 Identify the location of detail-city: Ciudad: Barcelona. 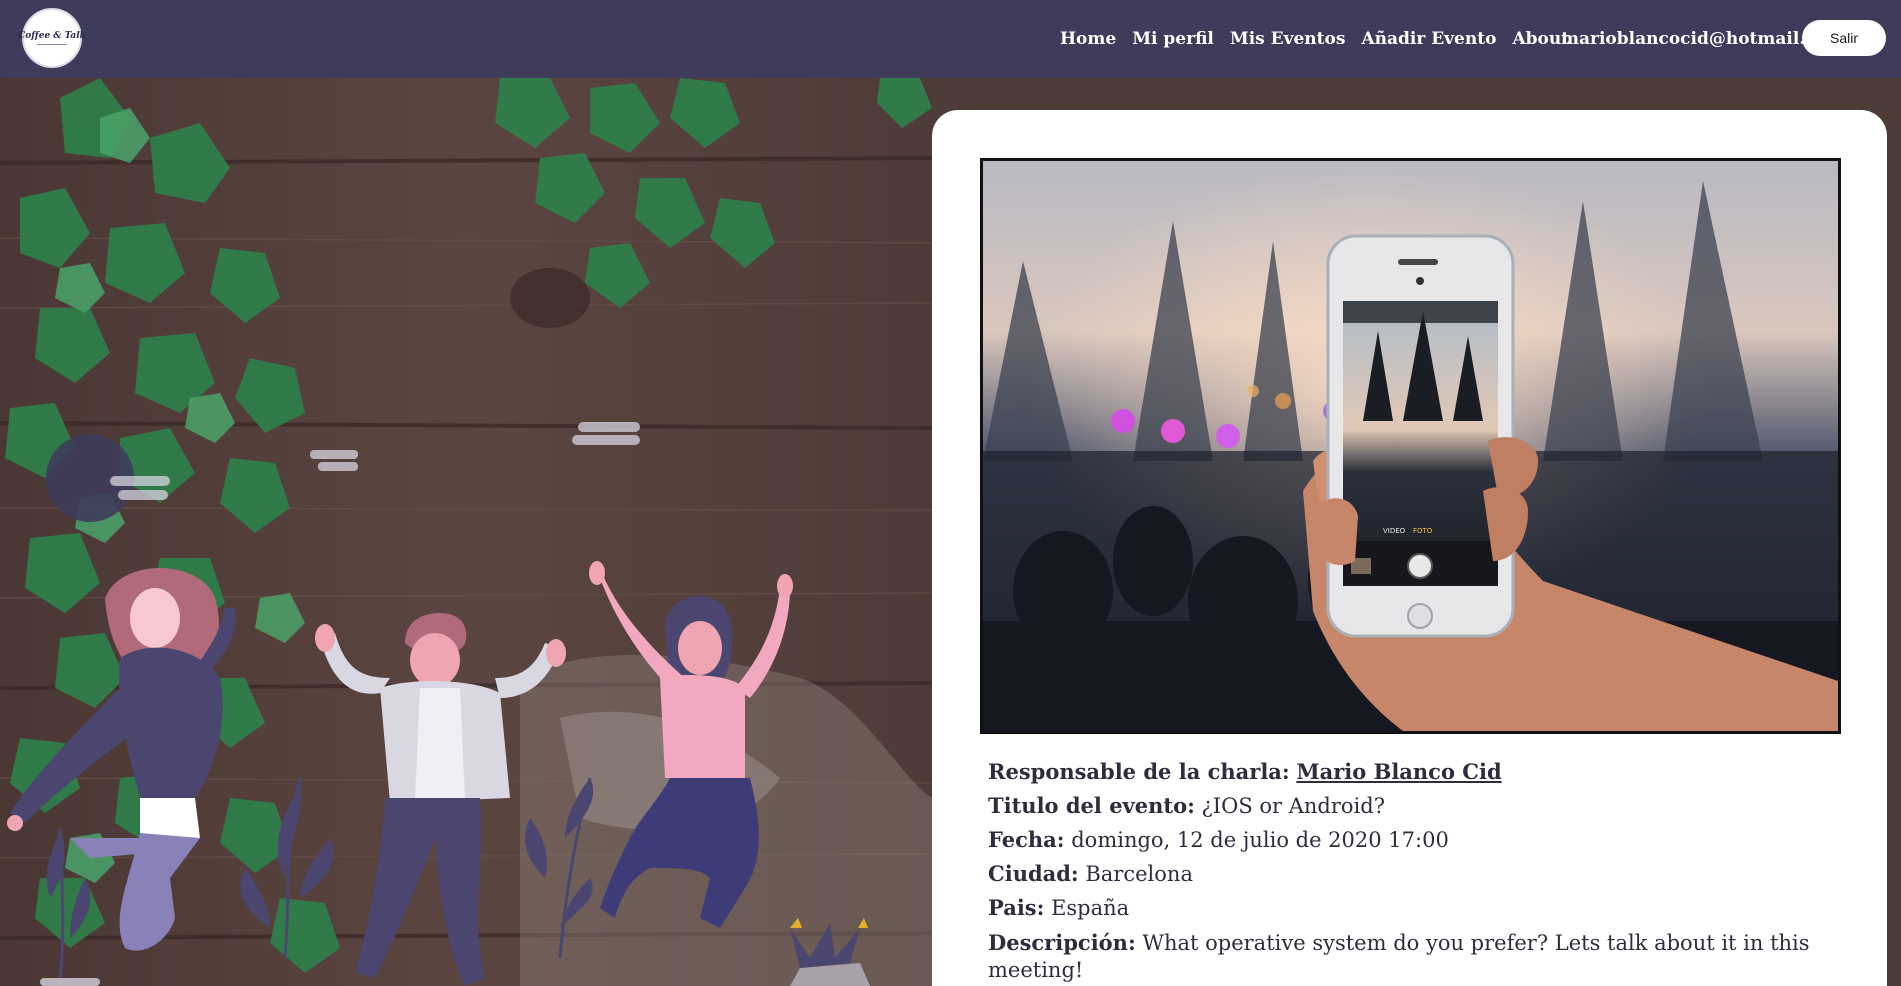
(1408, 874).